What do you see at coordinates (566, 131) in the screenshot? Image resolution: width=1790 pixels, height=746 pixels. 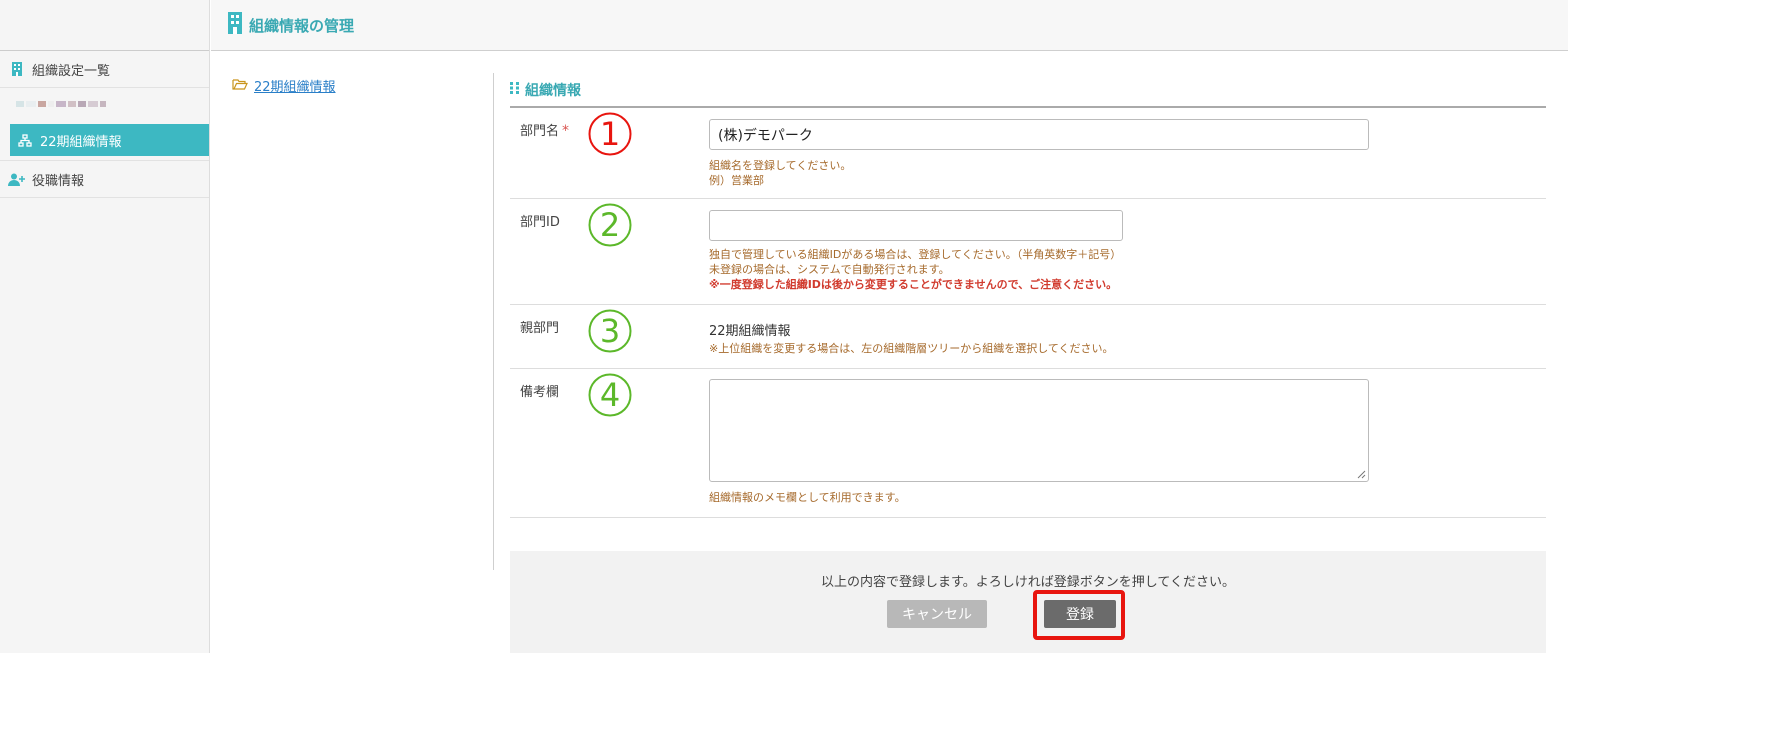 I see `required-mark: *` at bounding box center [566, 131].